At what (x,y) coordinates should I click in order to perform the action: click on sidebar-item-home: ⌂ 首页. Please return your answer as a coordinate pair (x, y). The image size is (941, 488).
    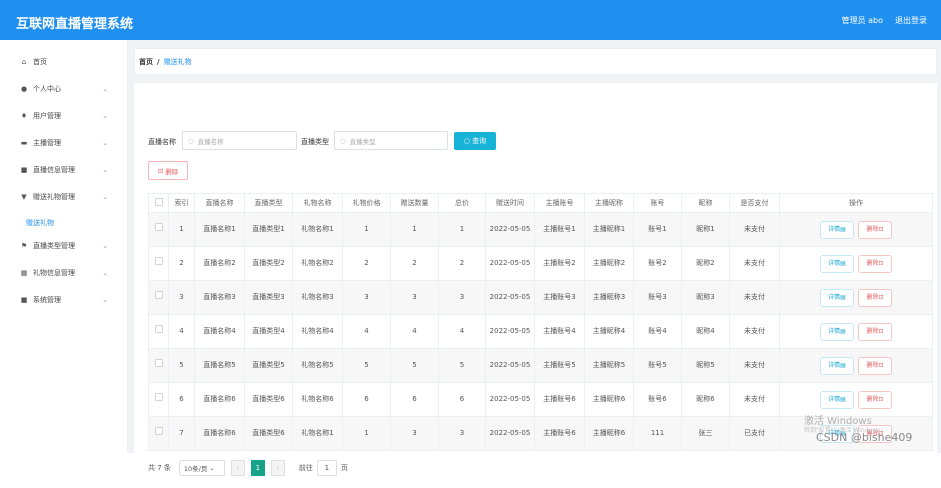
    Looking at the image, I should click on (64, 62).